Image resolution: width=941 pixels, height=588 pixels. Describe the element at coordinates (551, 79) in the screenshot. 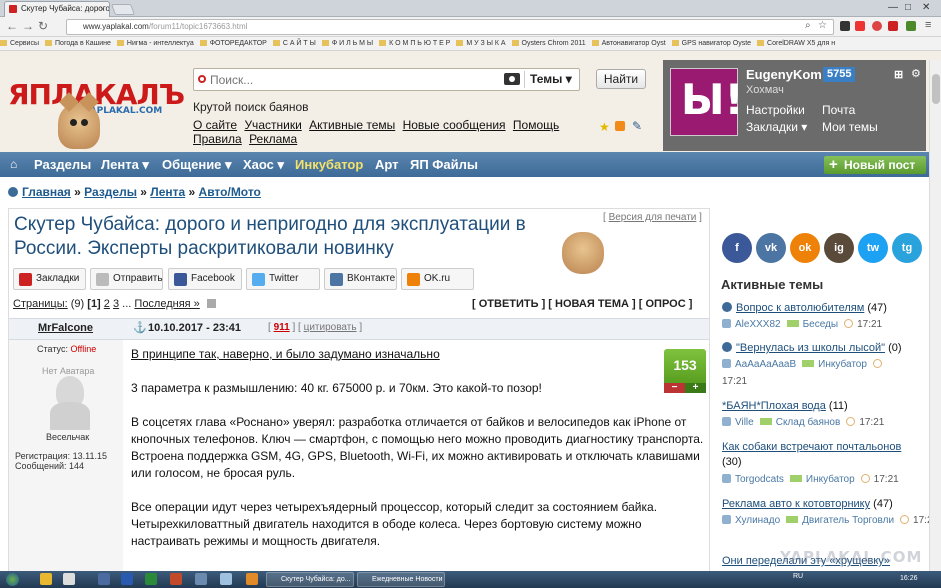

I see `search-scope-select: Темы ▾` at that location.